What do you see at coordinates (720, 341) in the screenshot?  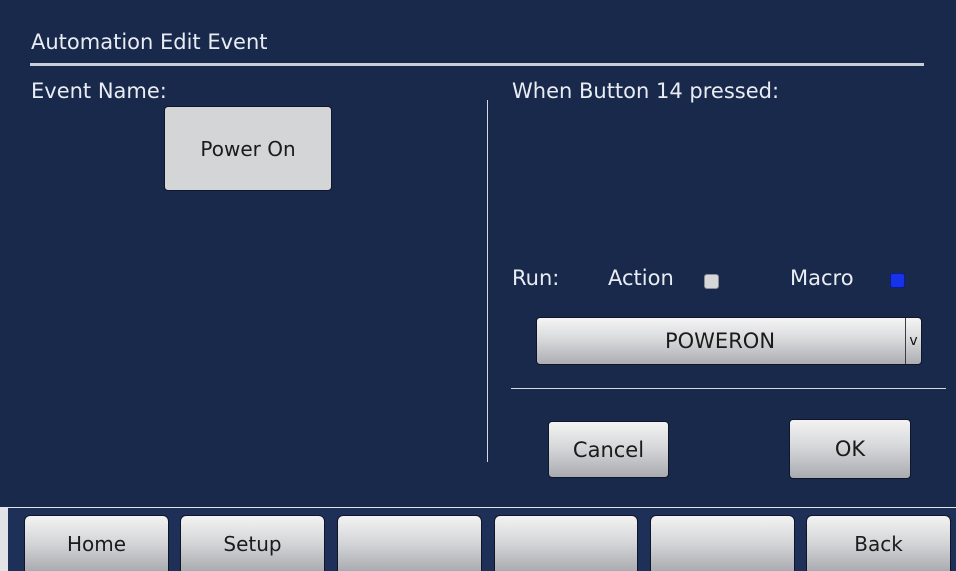 I see `macro-select-value: POWERON` at bounding box center [720, 341].